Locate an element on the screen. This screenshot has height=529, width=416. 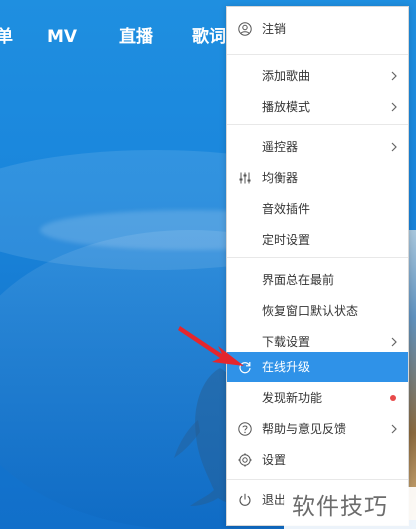
menu-item-label: 发现新功能 is located at coordinates (292, 398).